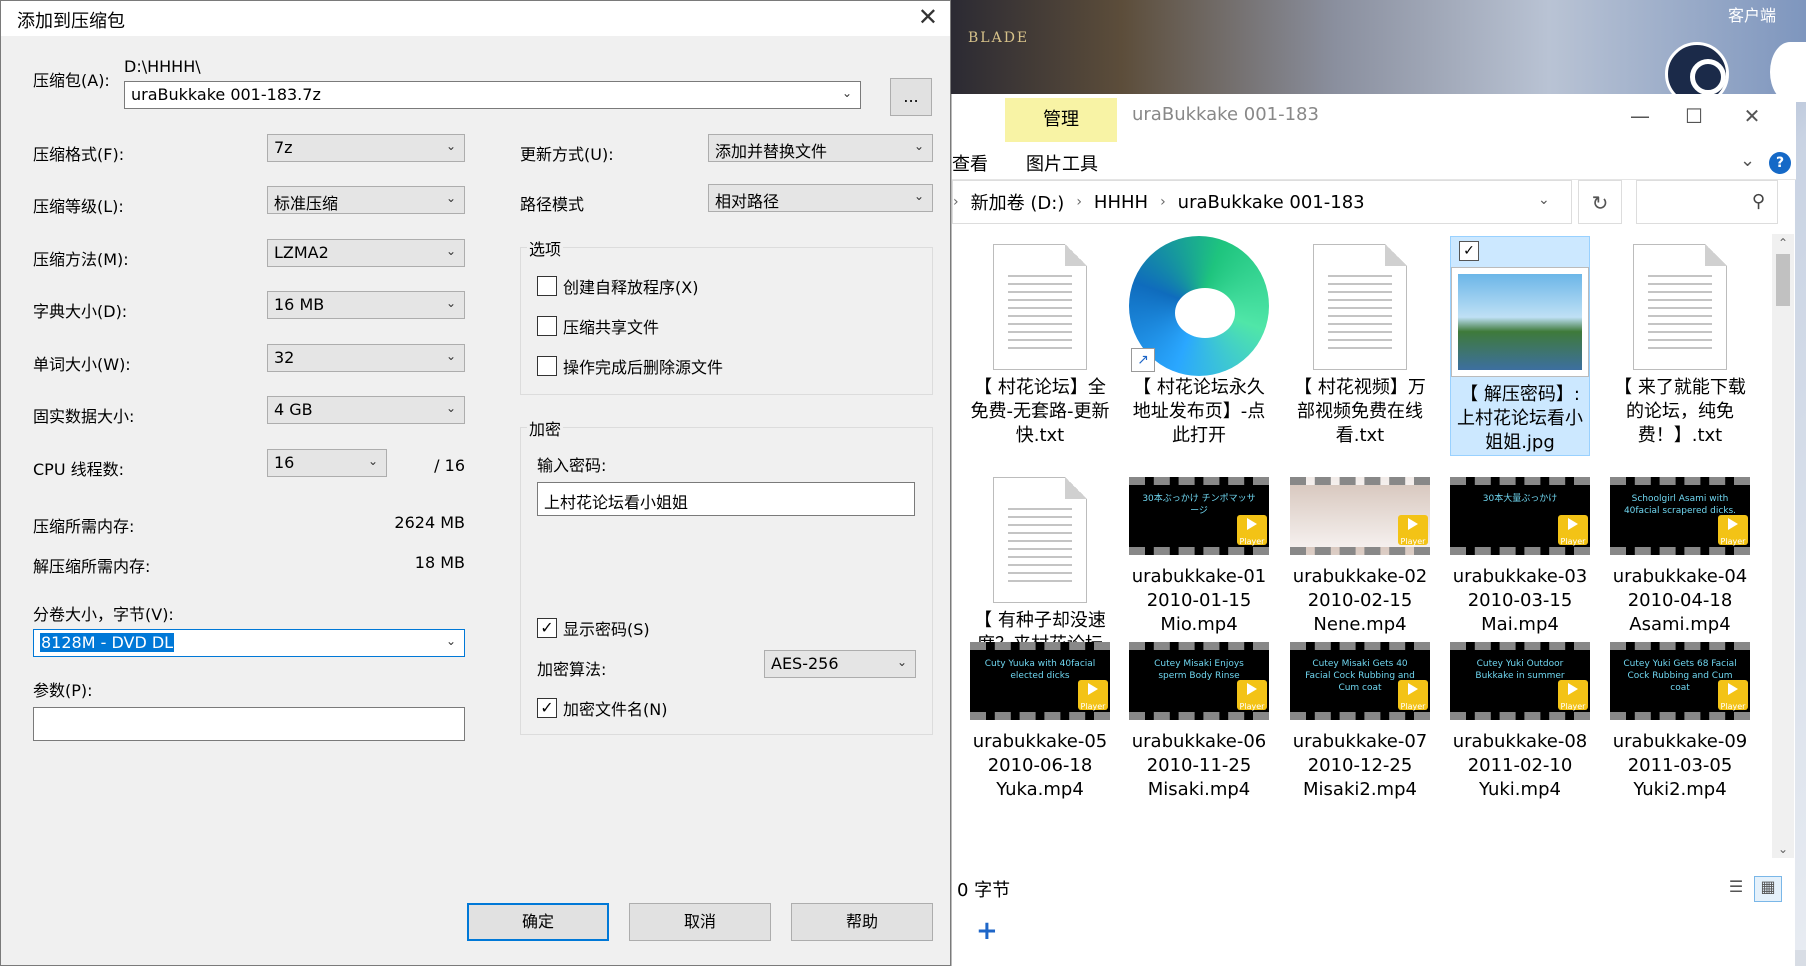 The height and width of the screenshot is (966, 1806). I want to click on parameters-label: 参数(P):, so click(63, 690).